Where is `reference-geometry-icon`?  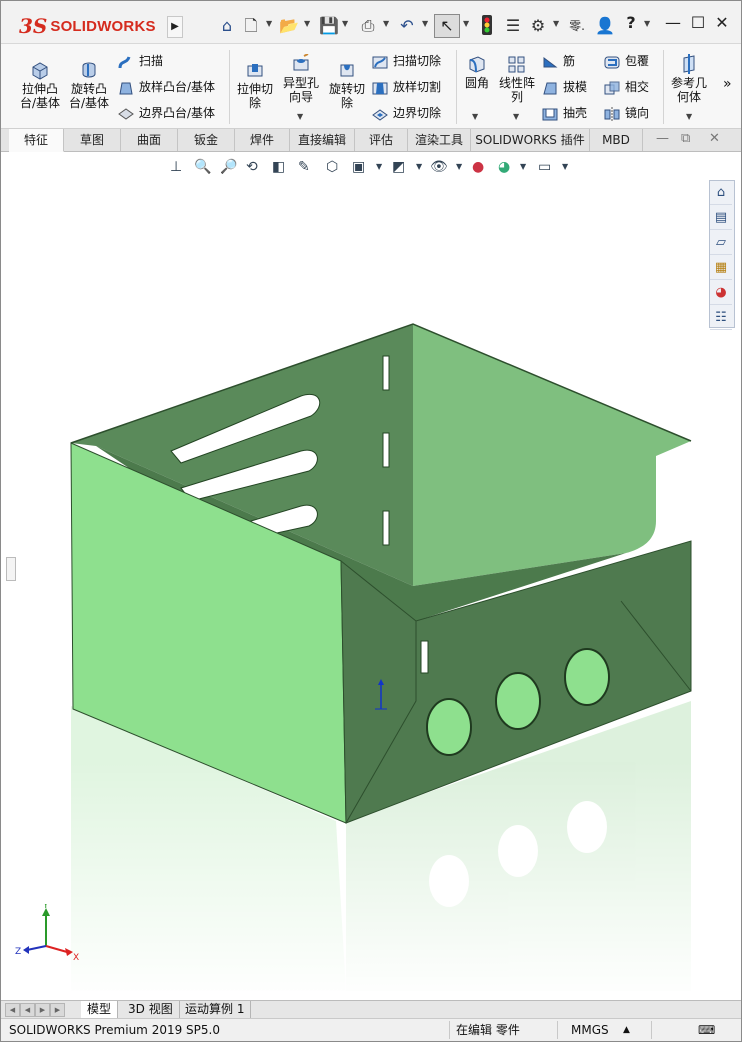
reference-geometry-icon is located at coordinates (689, 64).